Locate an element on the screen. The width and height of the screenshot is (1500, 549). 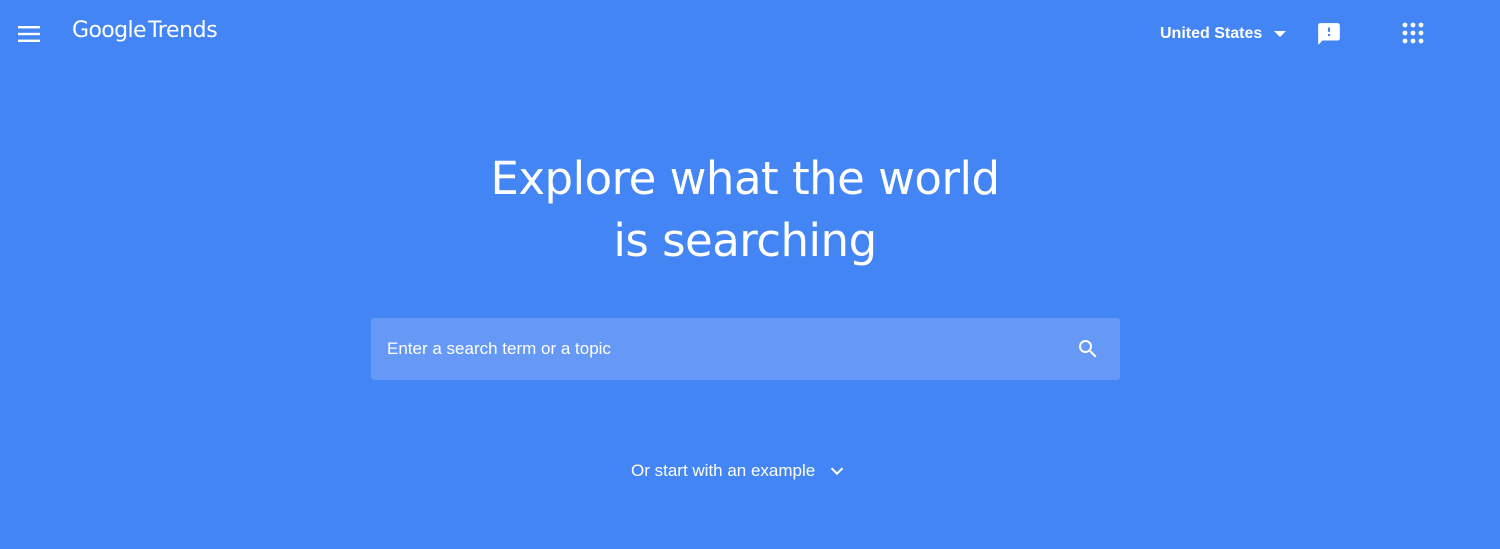
feedback-button is located at coordinates (1329, 34).